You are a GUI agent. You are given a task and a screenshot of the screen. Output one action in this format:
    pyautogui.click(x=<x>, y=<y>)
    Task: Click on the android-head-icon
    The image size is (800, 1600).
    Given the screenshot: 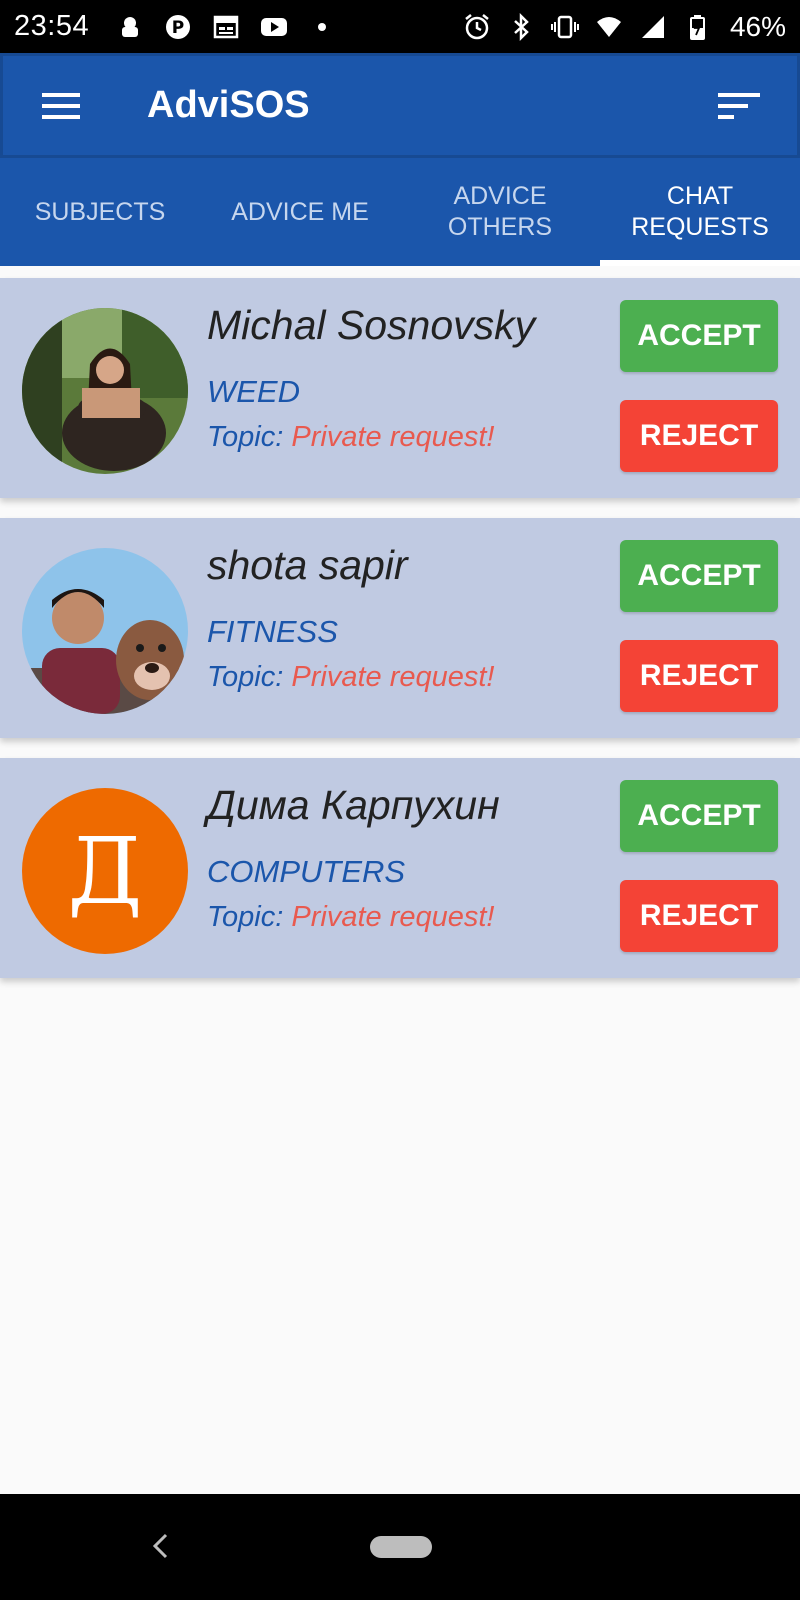 What is the action you would take?
    pyautogui.click(x=130, y=27)
    